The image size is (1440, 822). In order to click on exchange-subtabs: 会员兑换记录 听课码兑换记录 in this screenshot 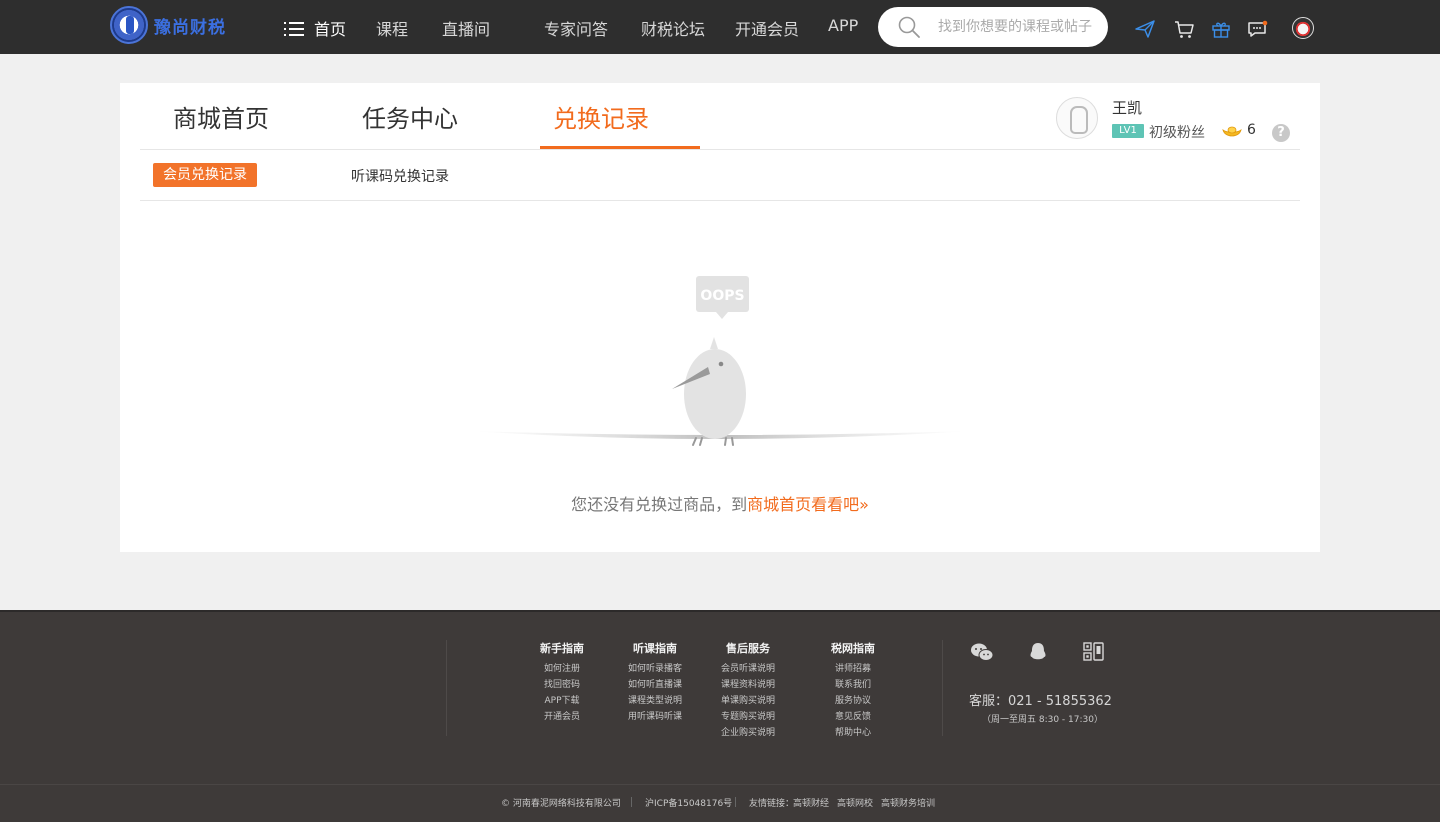, I will do `click(720, 175)`.